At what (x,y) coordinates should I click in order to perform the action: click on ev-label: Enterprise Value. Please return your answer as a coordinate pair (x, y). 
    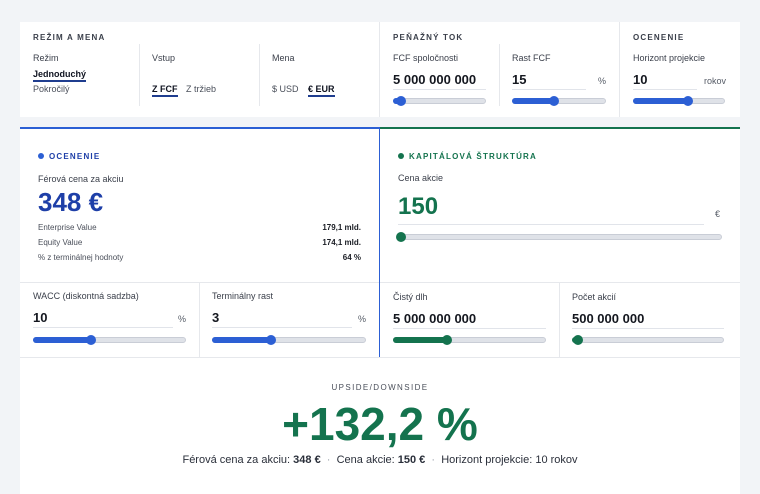
    Looking at the image, I should click on (67, 227).